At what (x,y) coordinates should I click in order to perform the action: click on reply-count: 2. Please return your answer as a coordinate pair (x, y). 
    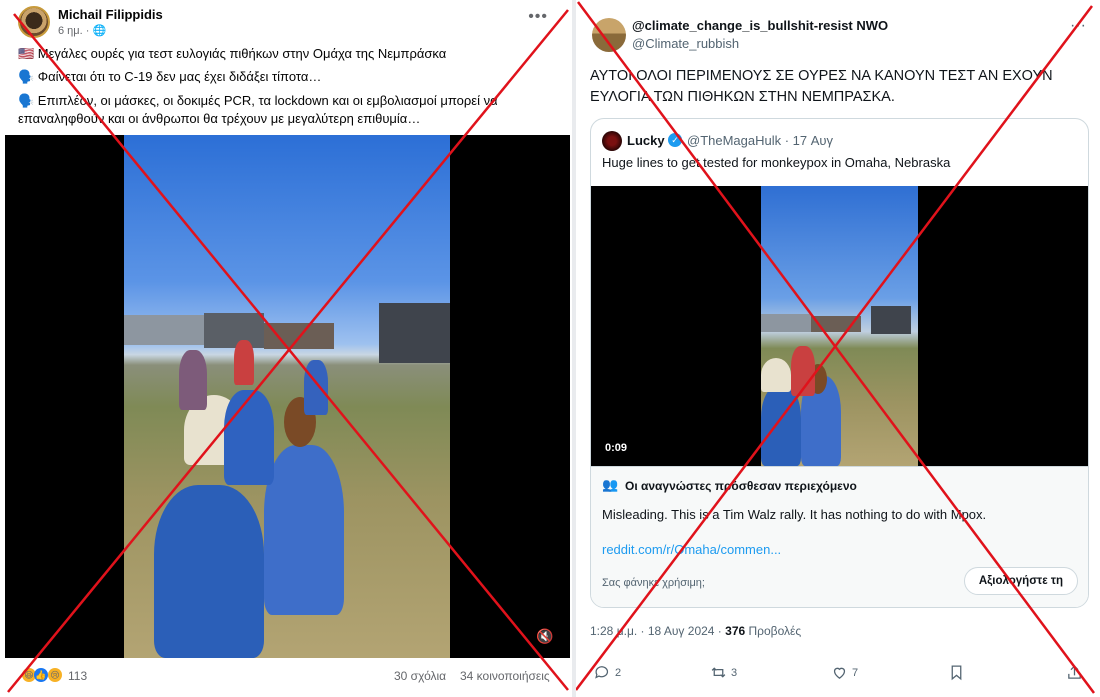
    Looking at the image, I should click on (618, 672).